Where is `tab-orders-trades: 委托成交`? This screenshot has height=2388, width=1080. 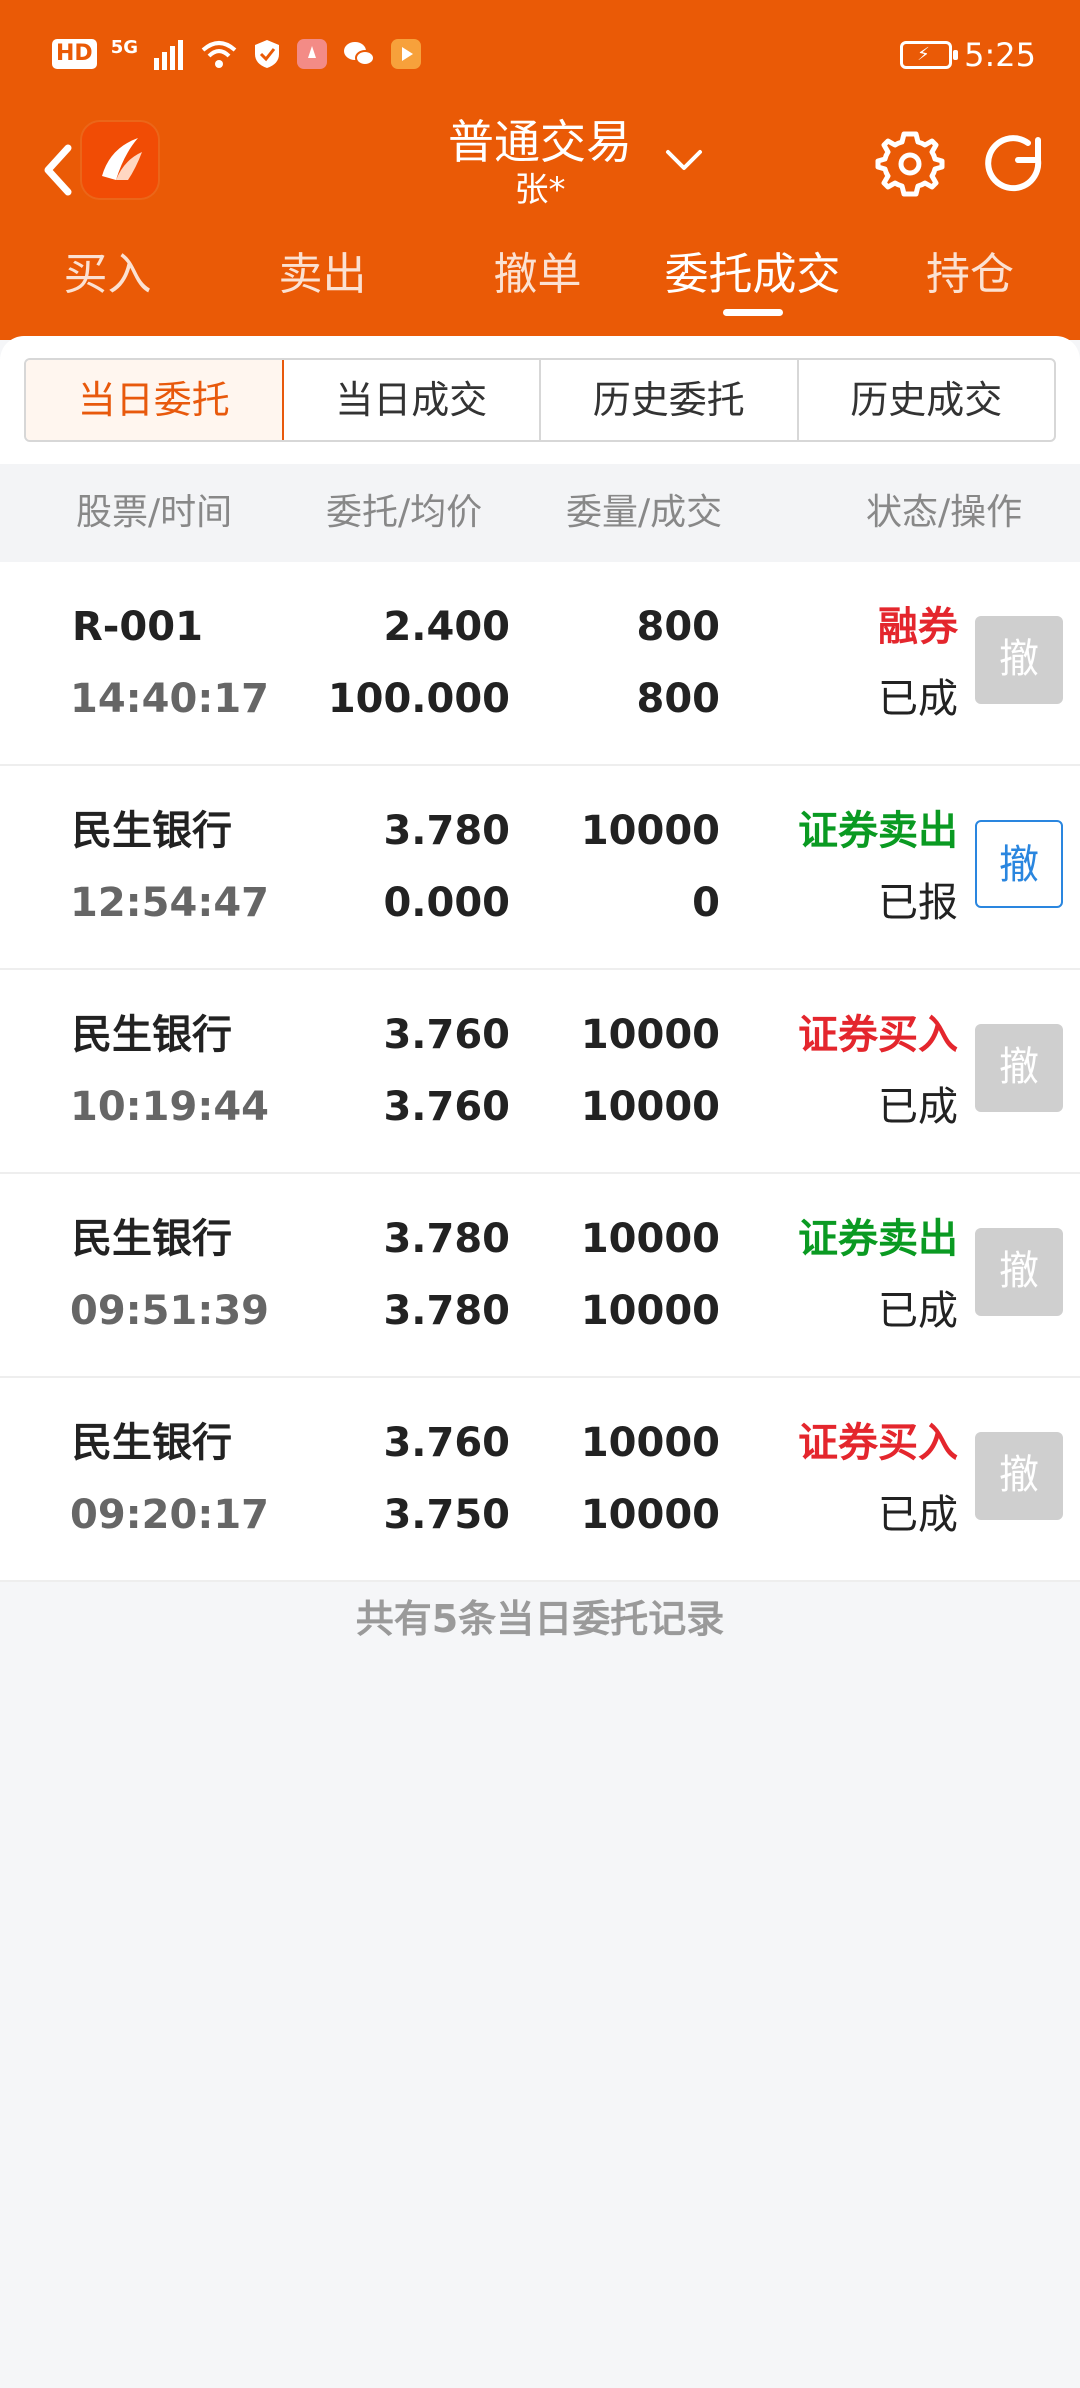 tab-orders-trades: 委托成交 is located at coordinates (752, 285).